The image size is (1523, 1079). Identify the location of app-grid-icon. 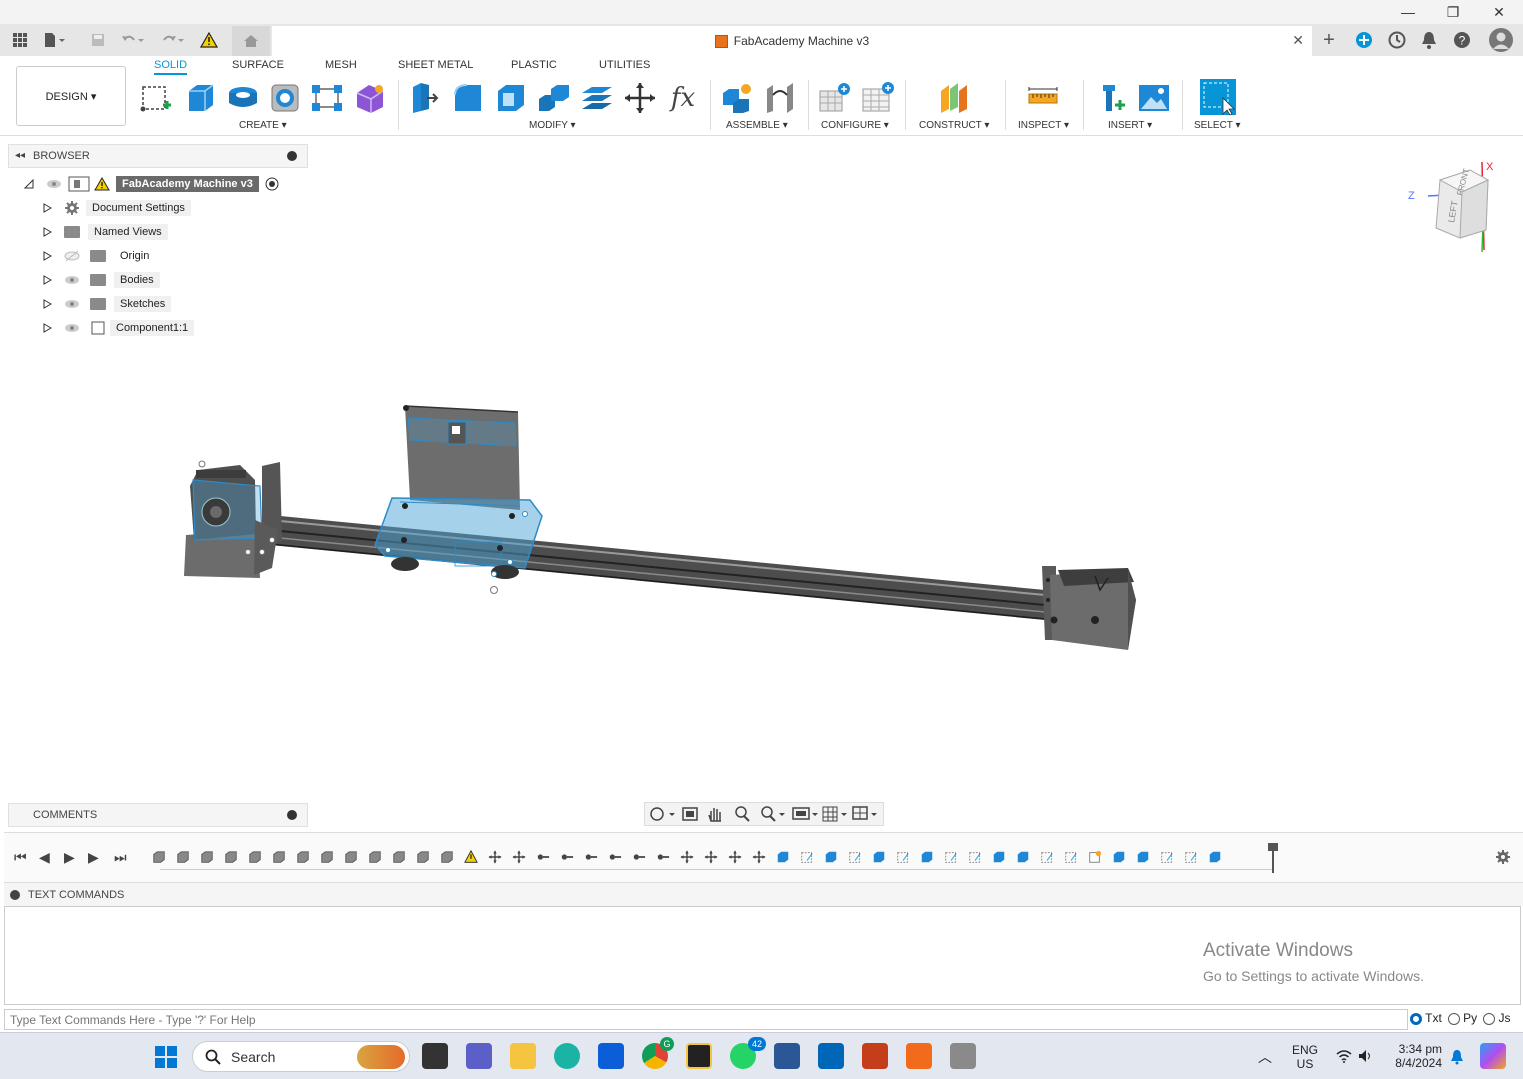
(20, 40).